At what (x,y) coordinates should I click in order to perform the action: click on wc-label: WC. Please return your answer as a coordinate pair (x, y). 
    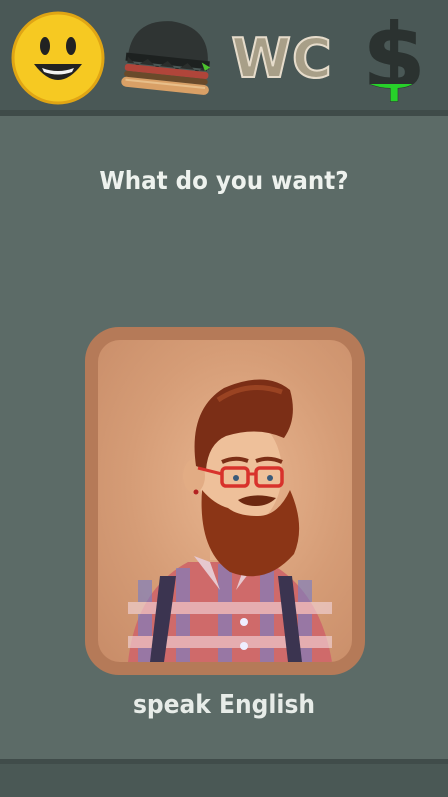
    Looking at the image, I should click on (281, 58).